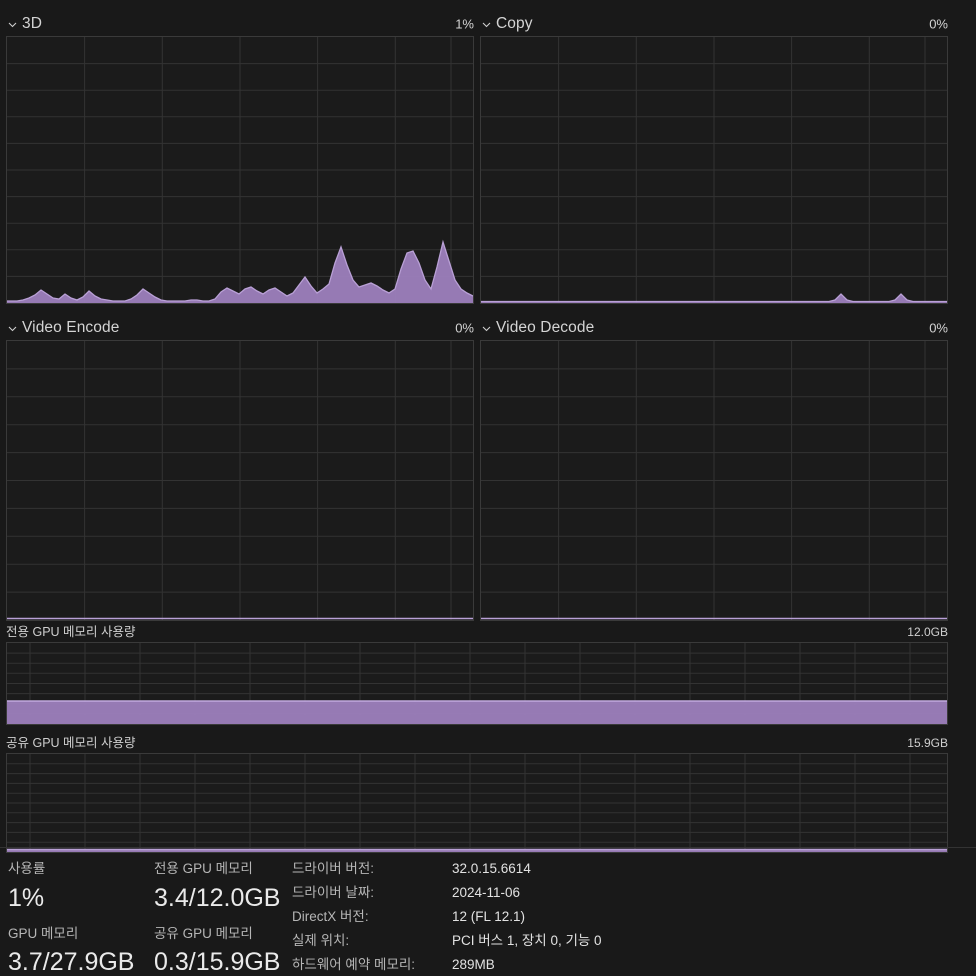 The height and width of the screenshot is (976, 976). I want to click on graph-3d, so click(240, 170).